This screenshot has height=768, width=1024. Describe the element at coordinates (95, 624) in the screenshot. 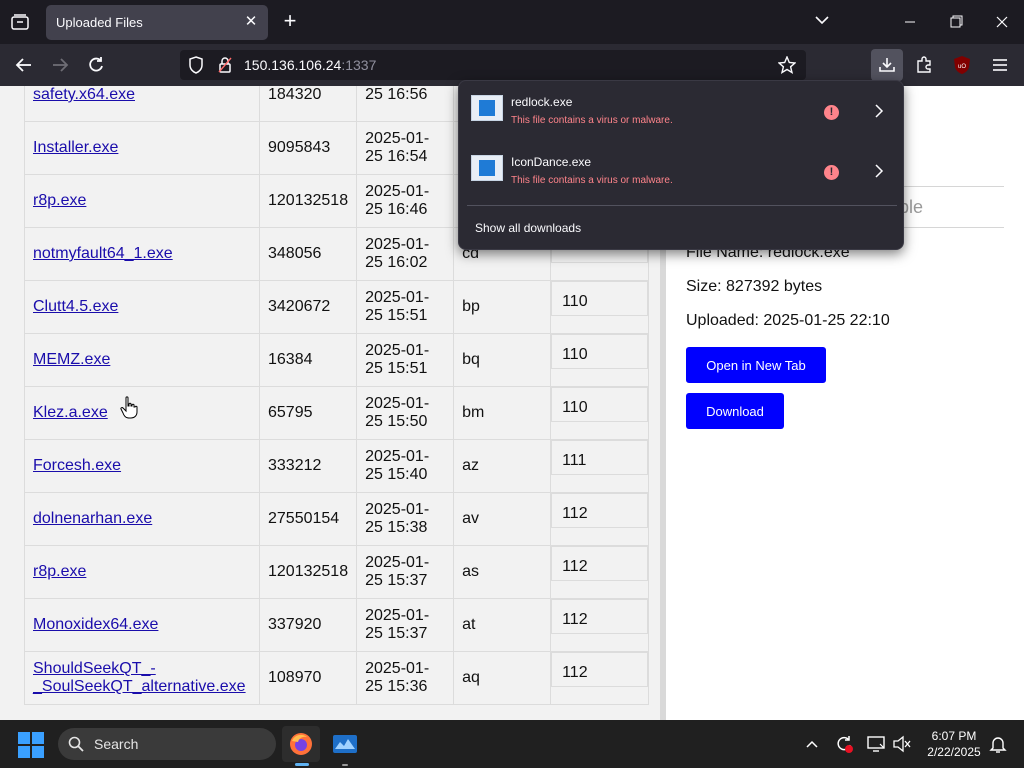

I see `file-link: Monoxidex64.exe` at that location.